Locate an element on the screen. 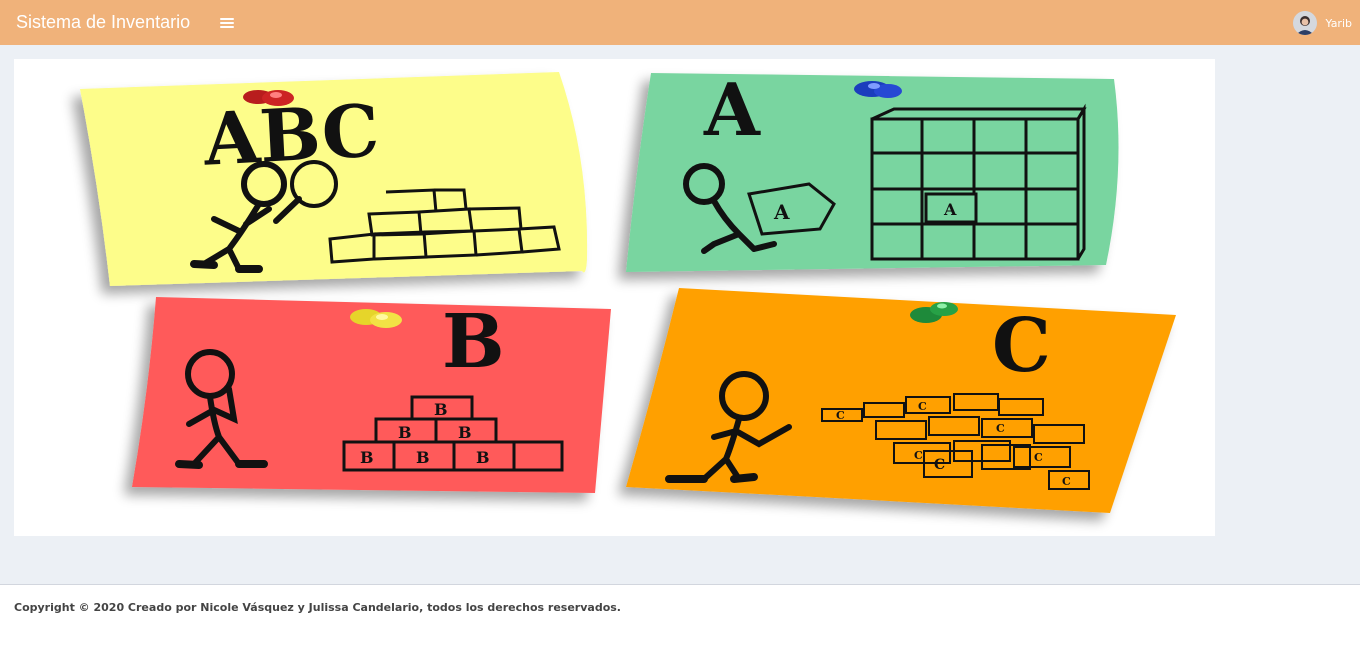 Image resolution: width=1360 pixels, height=650 pixels. top-navbar: Sistema de Inventario Yarib is located at coordinates (680, 22).